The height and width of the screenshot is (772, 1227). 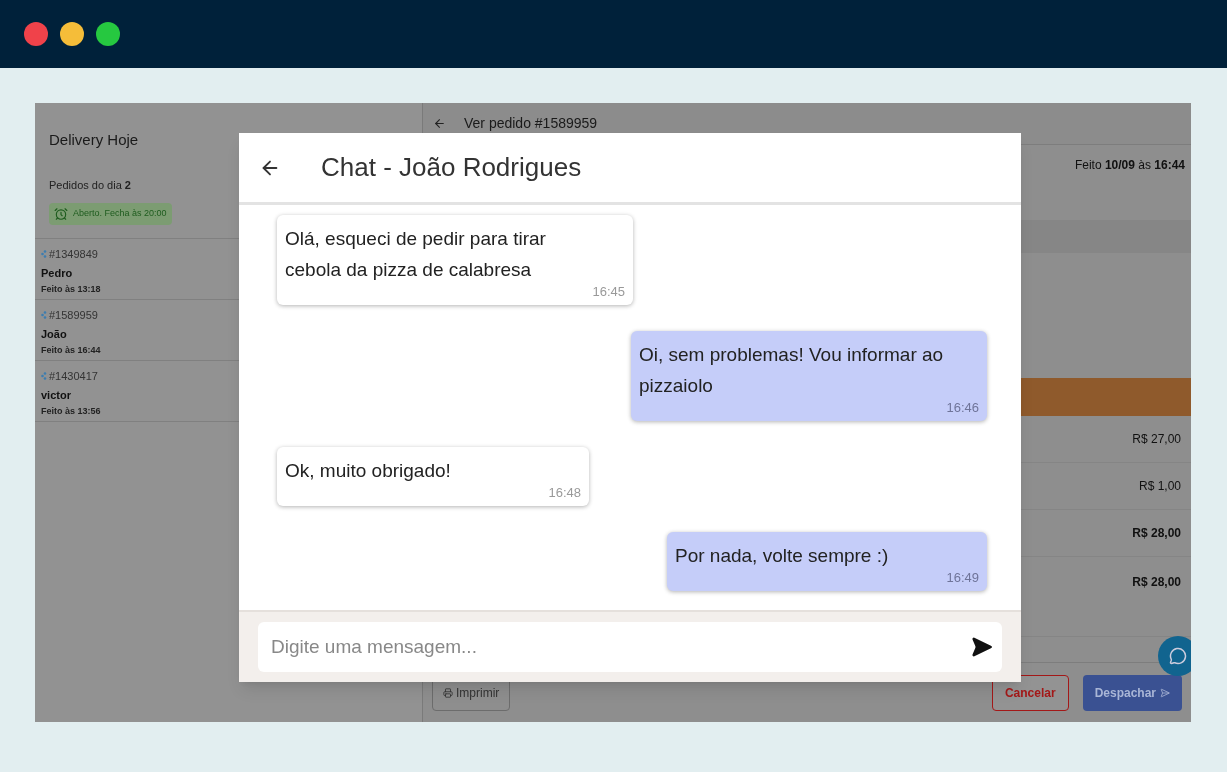 What do you see at coordinates (73, 315) in the screenshot?
I see `order-number: #1589959` at bounding box center [73, 315].